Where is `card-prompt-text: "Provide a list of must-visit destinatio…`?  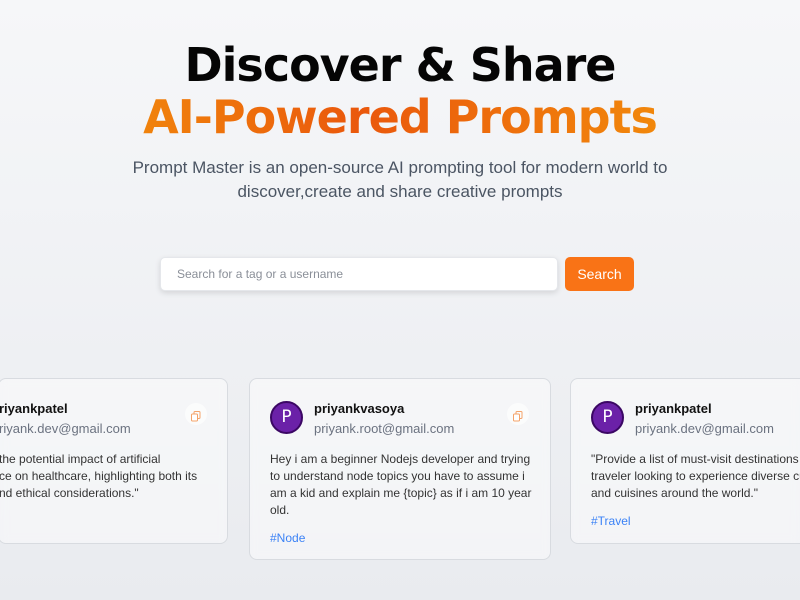
card-prompt-text: "Provide a list of must-visit destinatio… is located at coordinates (695, 476).